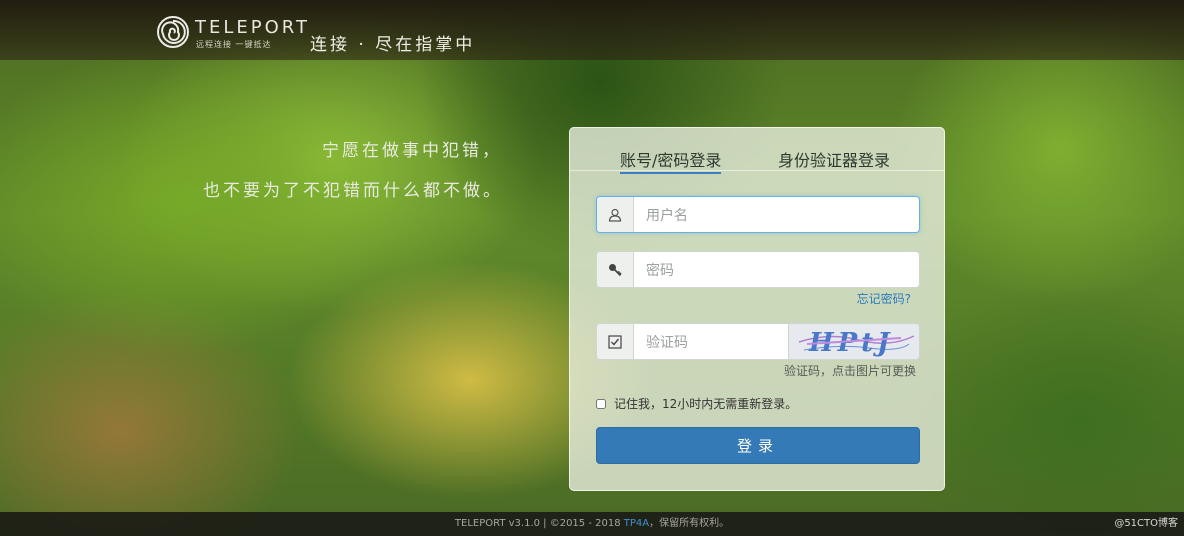  What do you see at coordinates (758, 445) in the screenshot?
I see `login-button: 登录` at bounding box center [758, 445].